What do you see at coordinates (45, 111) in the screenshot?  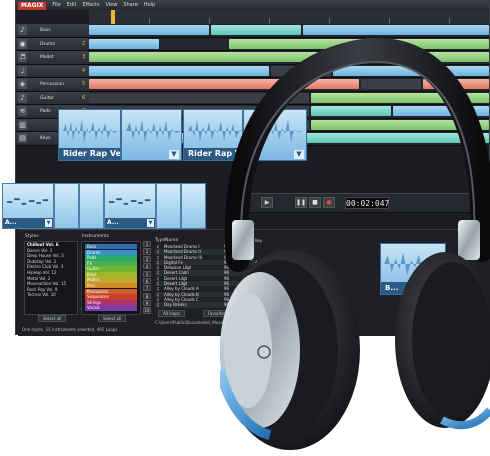 I see `track-name: Pads` at bounding box center [45, 111].